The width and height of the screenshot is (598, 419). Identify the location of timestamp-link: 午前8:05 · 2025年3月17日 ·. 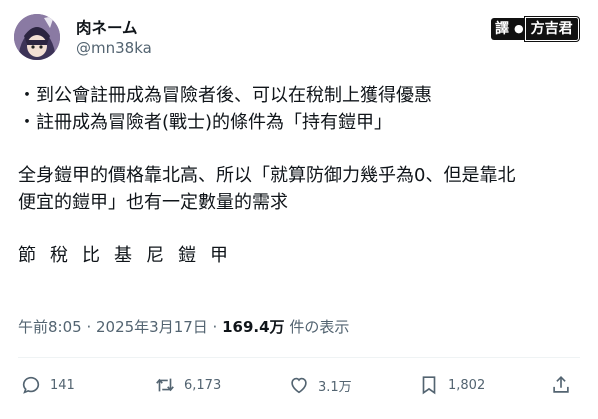
(120, 327).